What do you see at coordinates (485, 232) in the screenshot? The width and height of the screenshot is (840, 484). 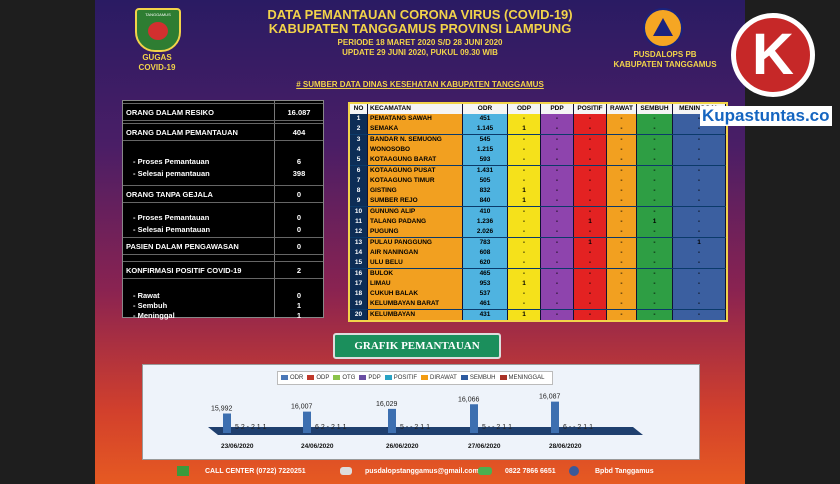 I see `table-cell: 2.026` at bounding box center [485, 232].